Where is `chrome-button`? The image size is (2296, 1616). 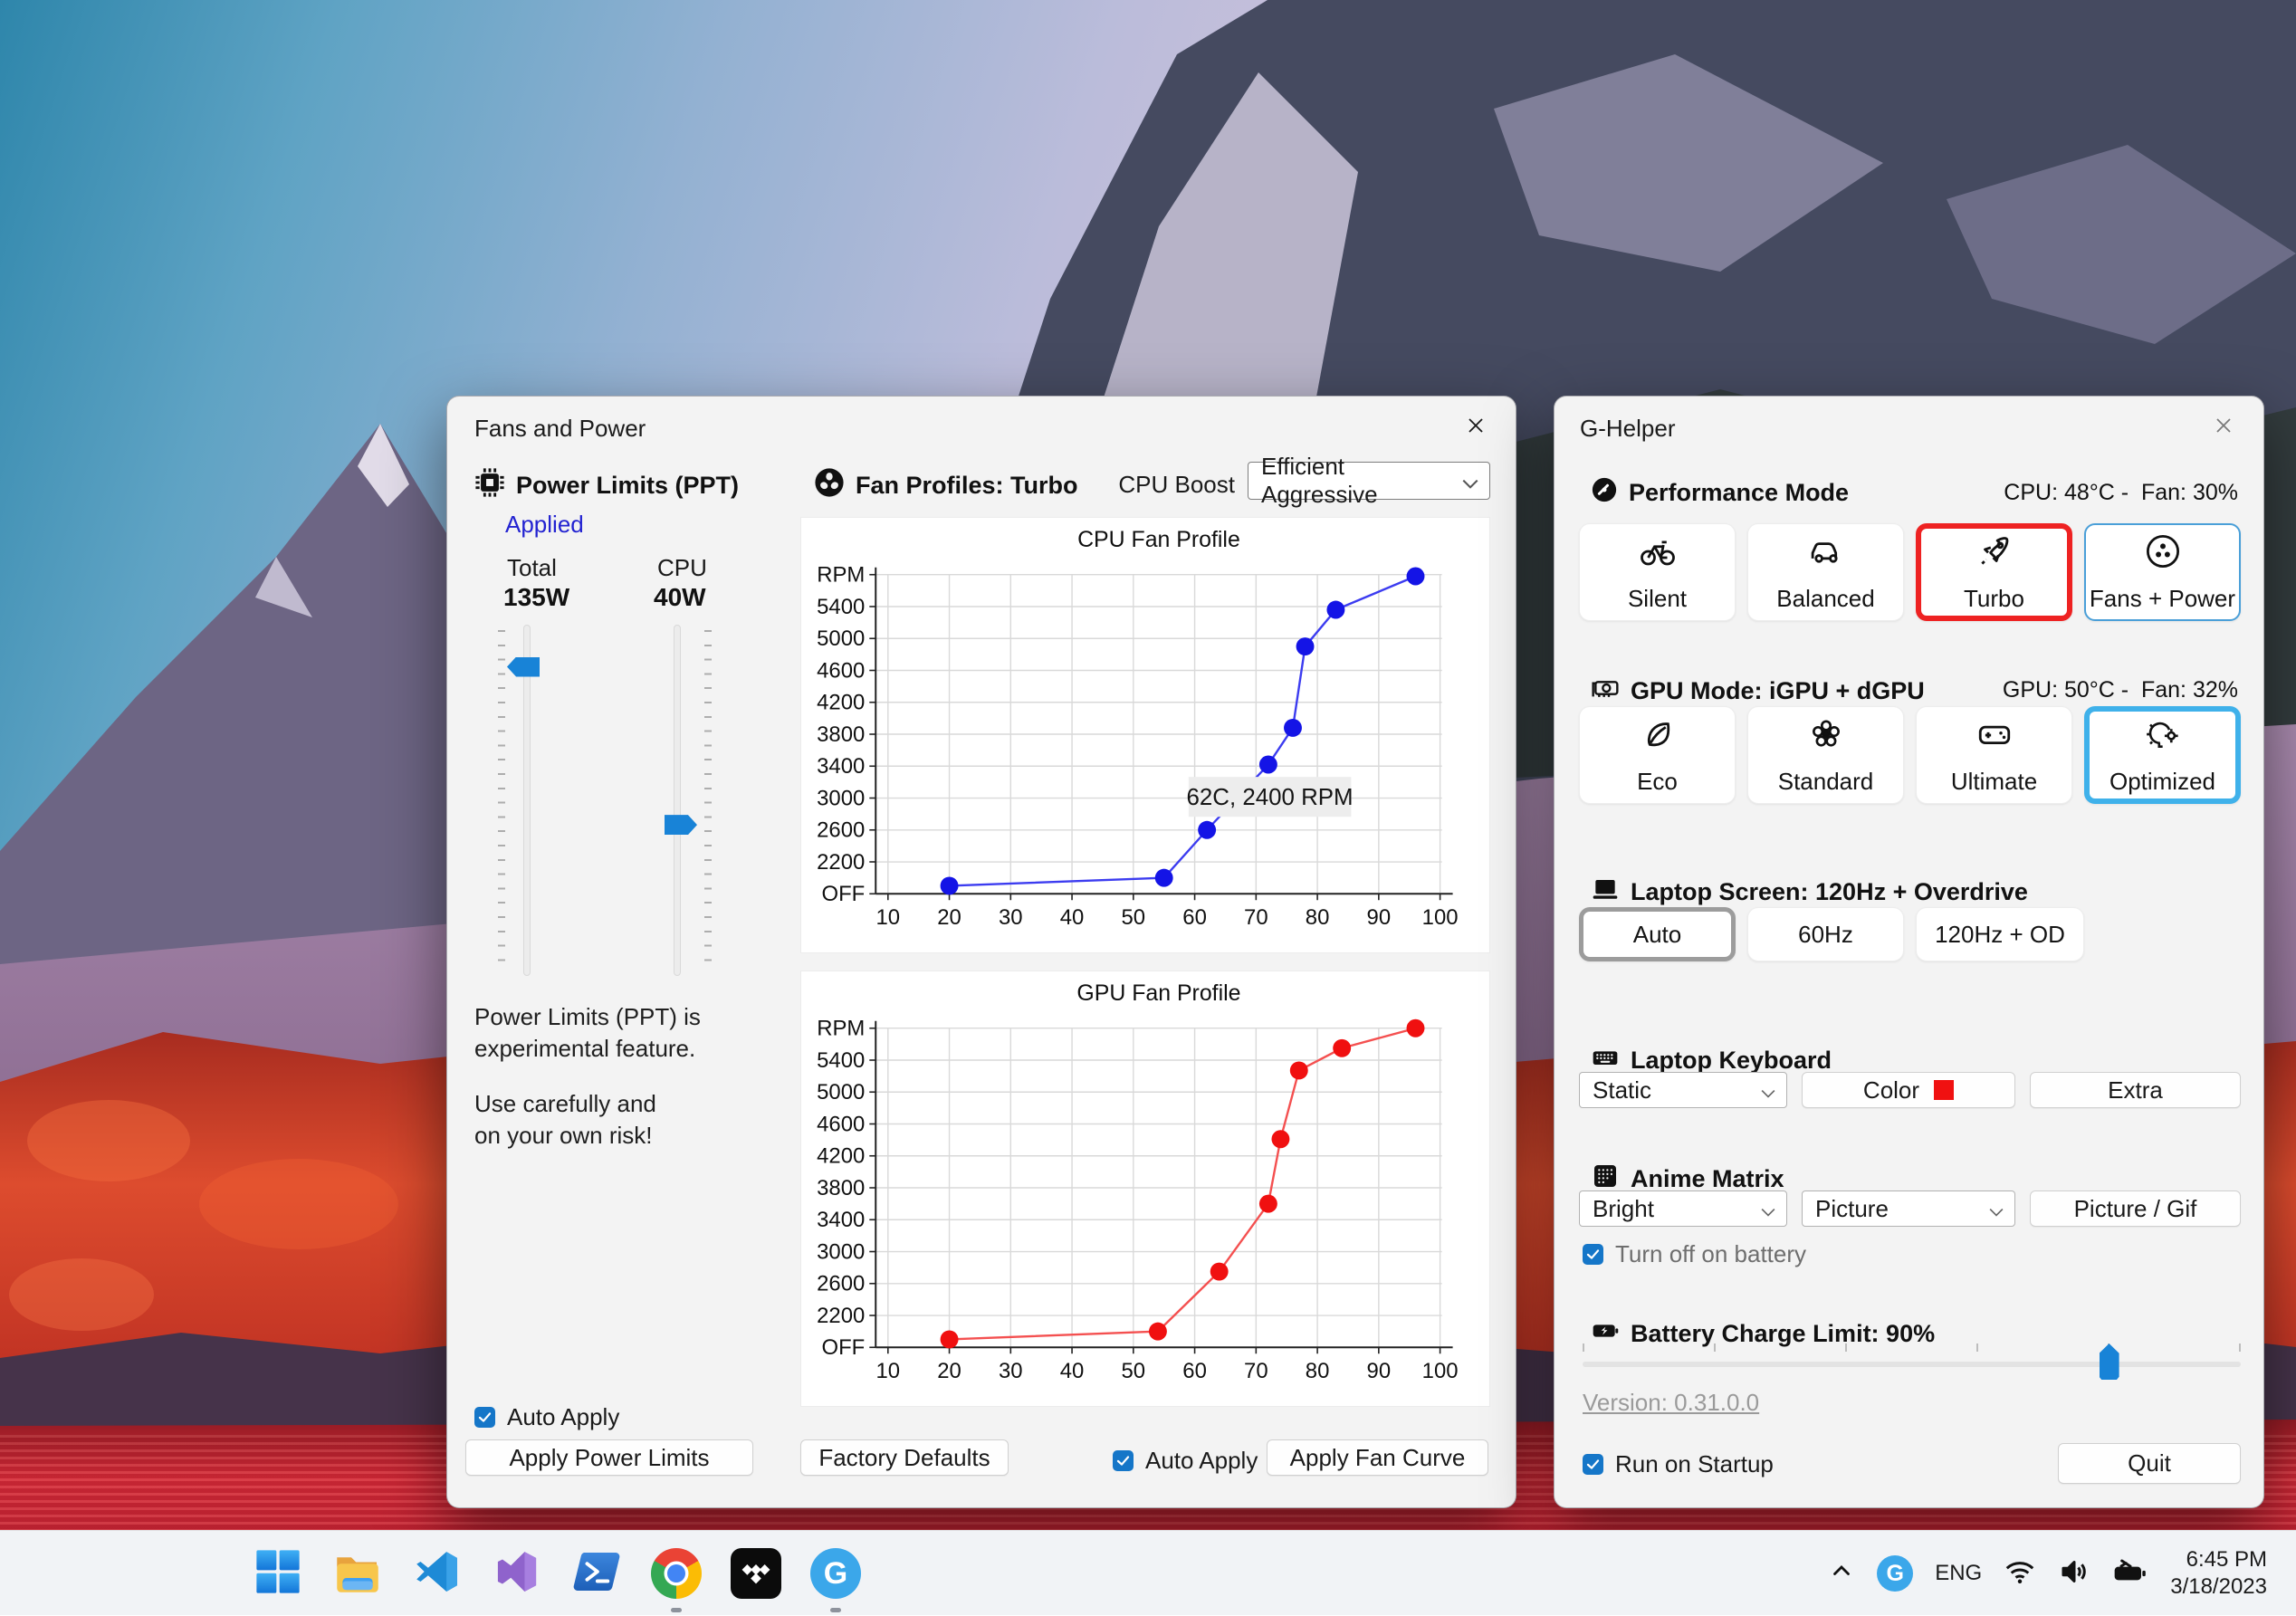 chrome-button is located at coordinates (676, 1573).